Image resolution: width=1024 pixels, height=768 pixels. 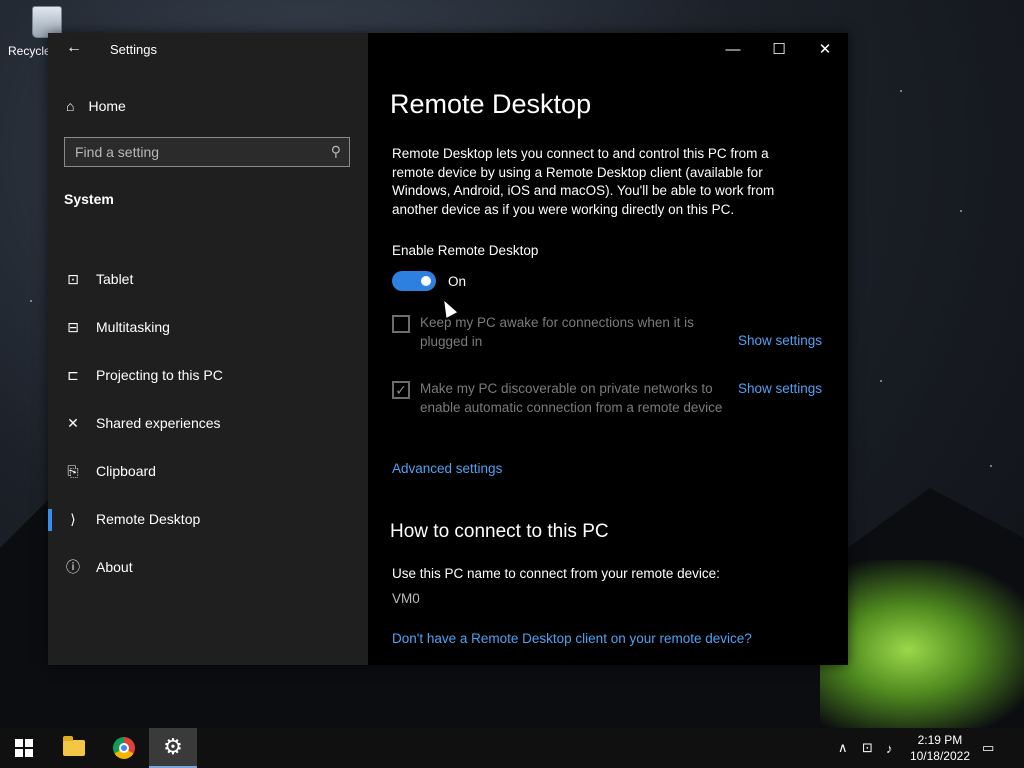 I want to click on search-placeholder: Find a setting, so click(x=117, y=152).